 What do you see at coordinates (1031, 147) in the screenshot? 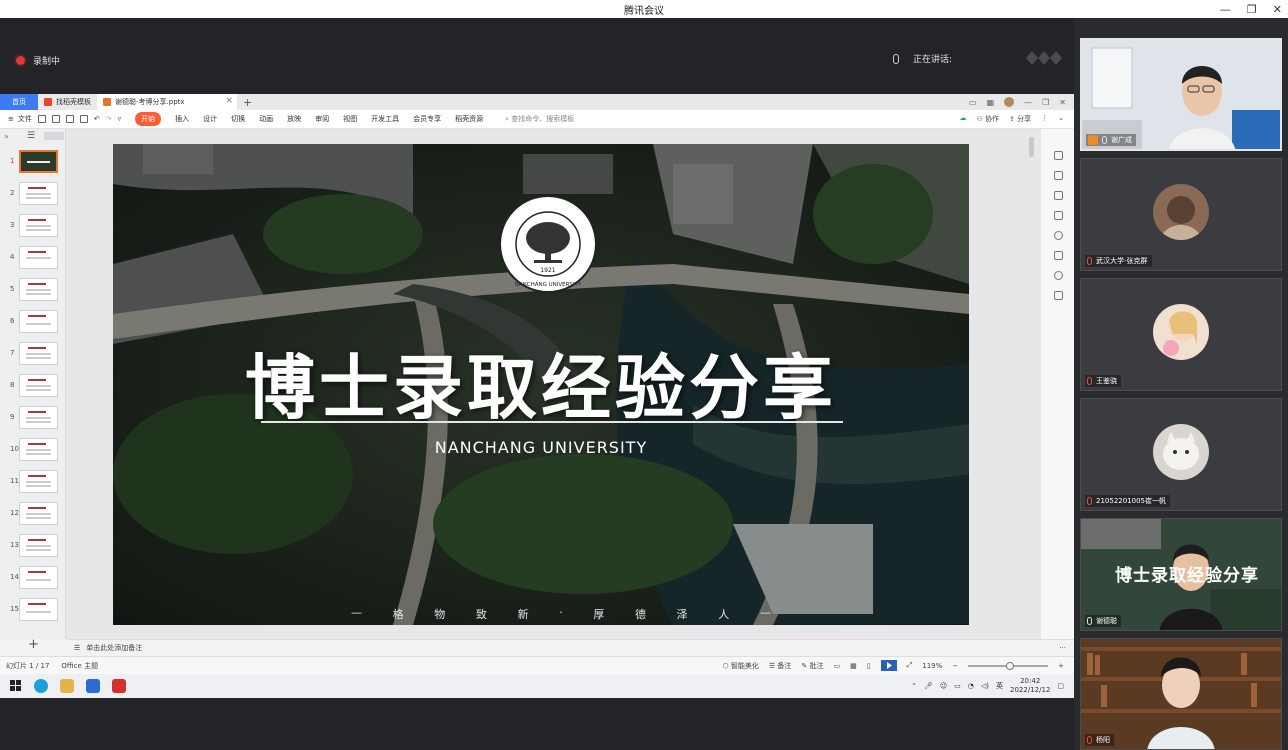
I see `vertical-scrollbar` at bounding box center [1031, 147].